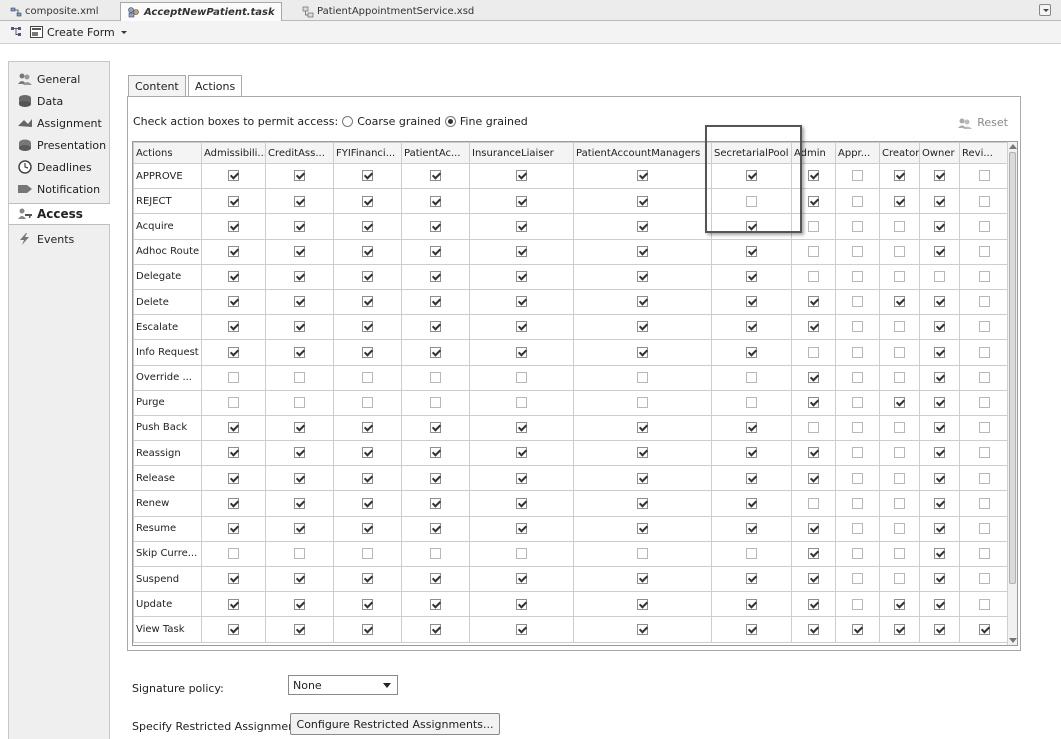 The width and height of the screenshot is (1061, 739). What do you see at coordinates (1013, 640) in the screenshot?
I see `scroll-down-icon` at bounding box center [1013, 640].